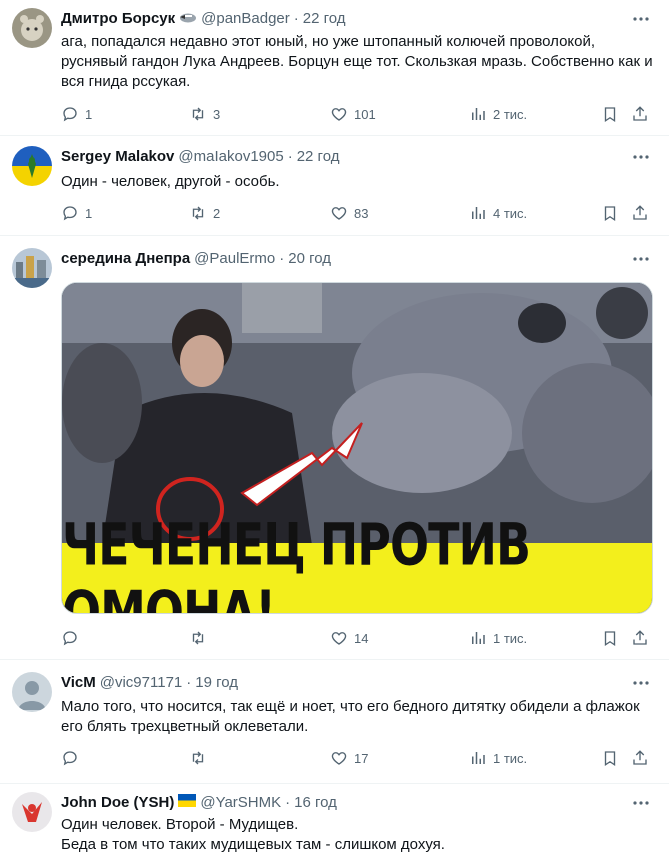 This screenshot has width=669, height=861. Describe the element at coordinates (188, 19) in the screenshot. I see `badger-emoji-icon` at that location.